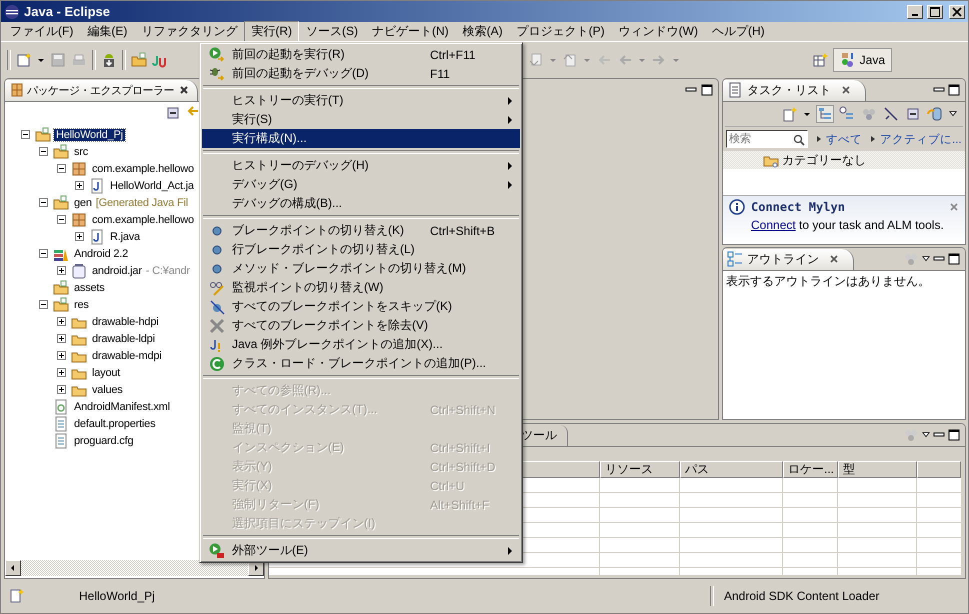 This screenshot has height=614, width=969. Describe the element at coordinates (824, 160) in the screenshot. I see `category-label: カテゴリーなし` at that location.